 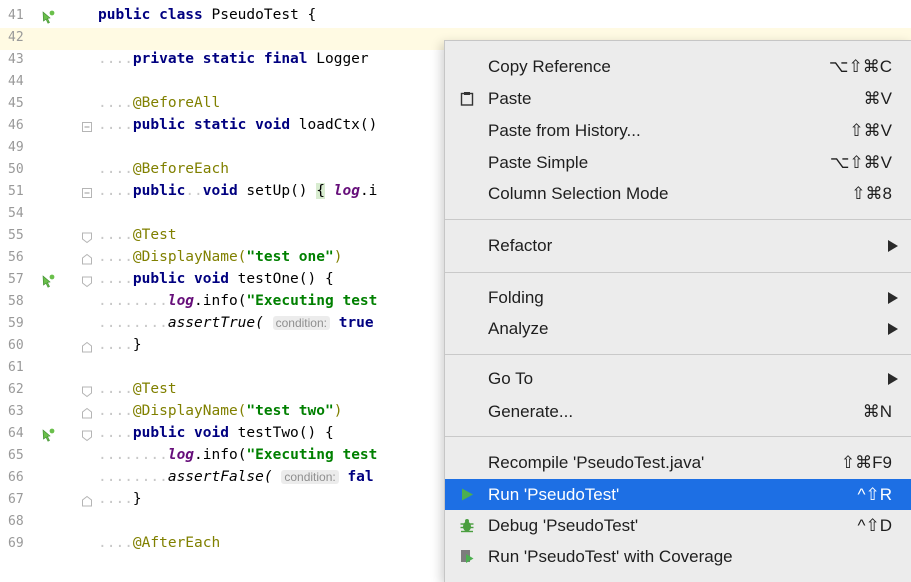 I want to click on menu-item-label: Paste Simple, so click(x=538, y=162).